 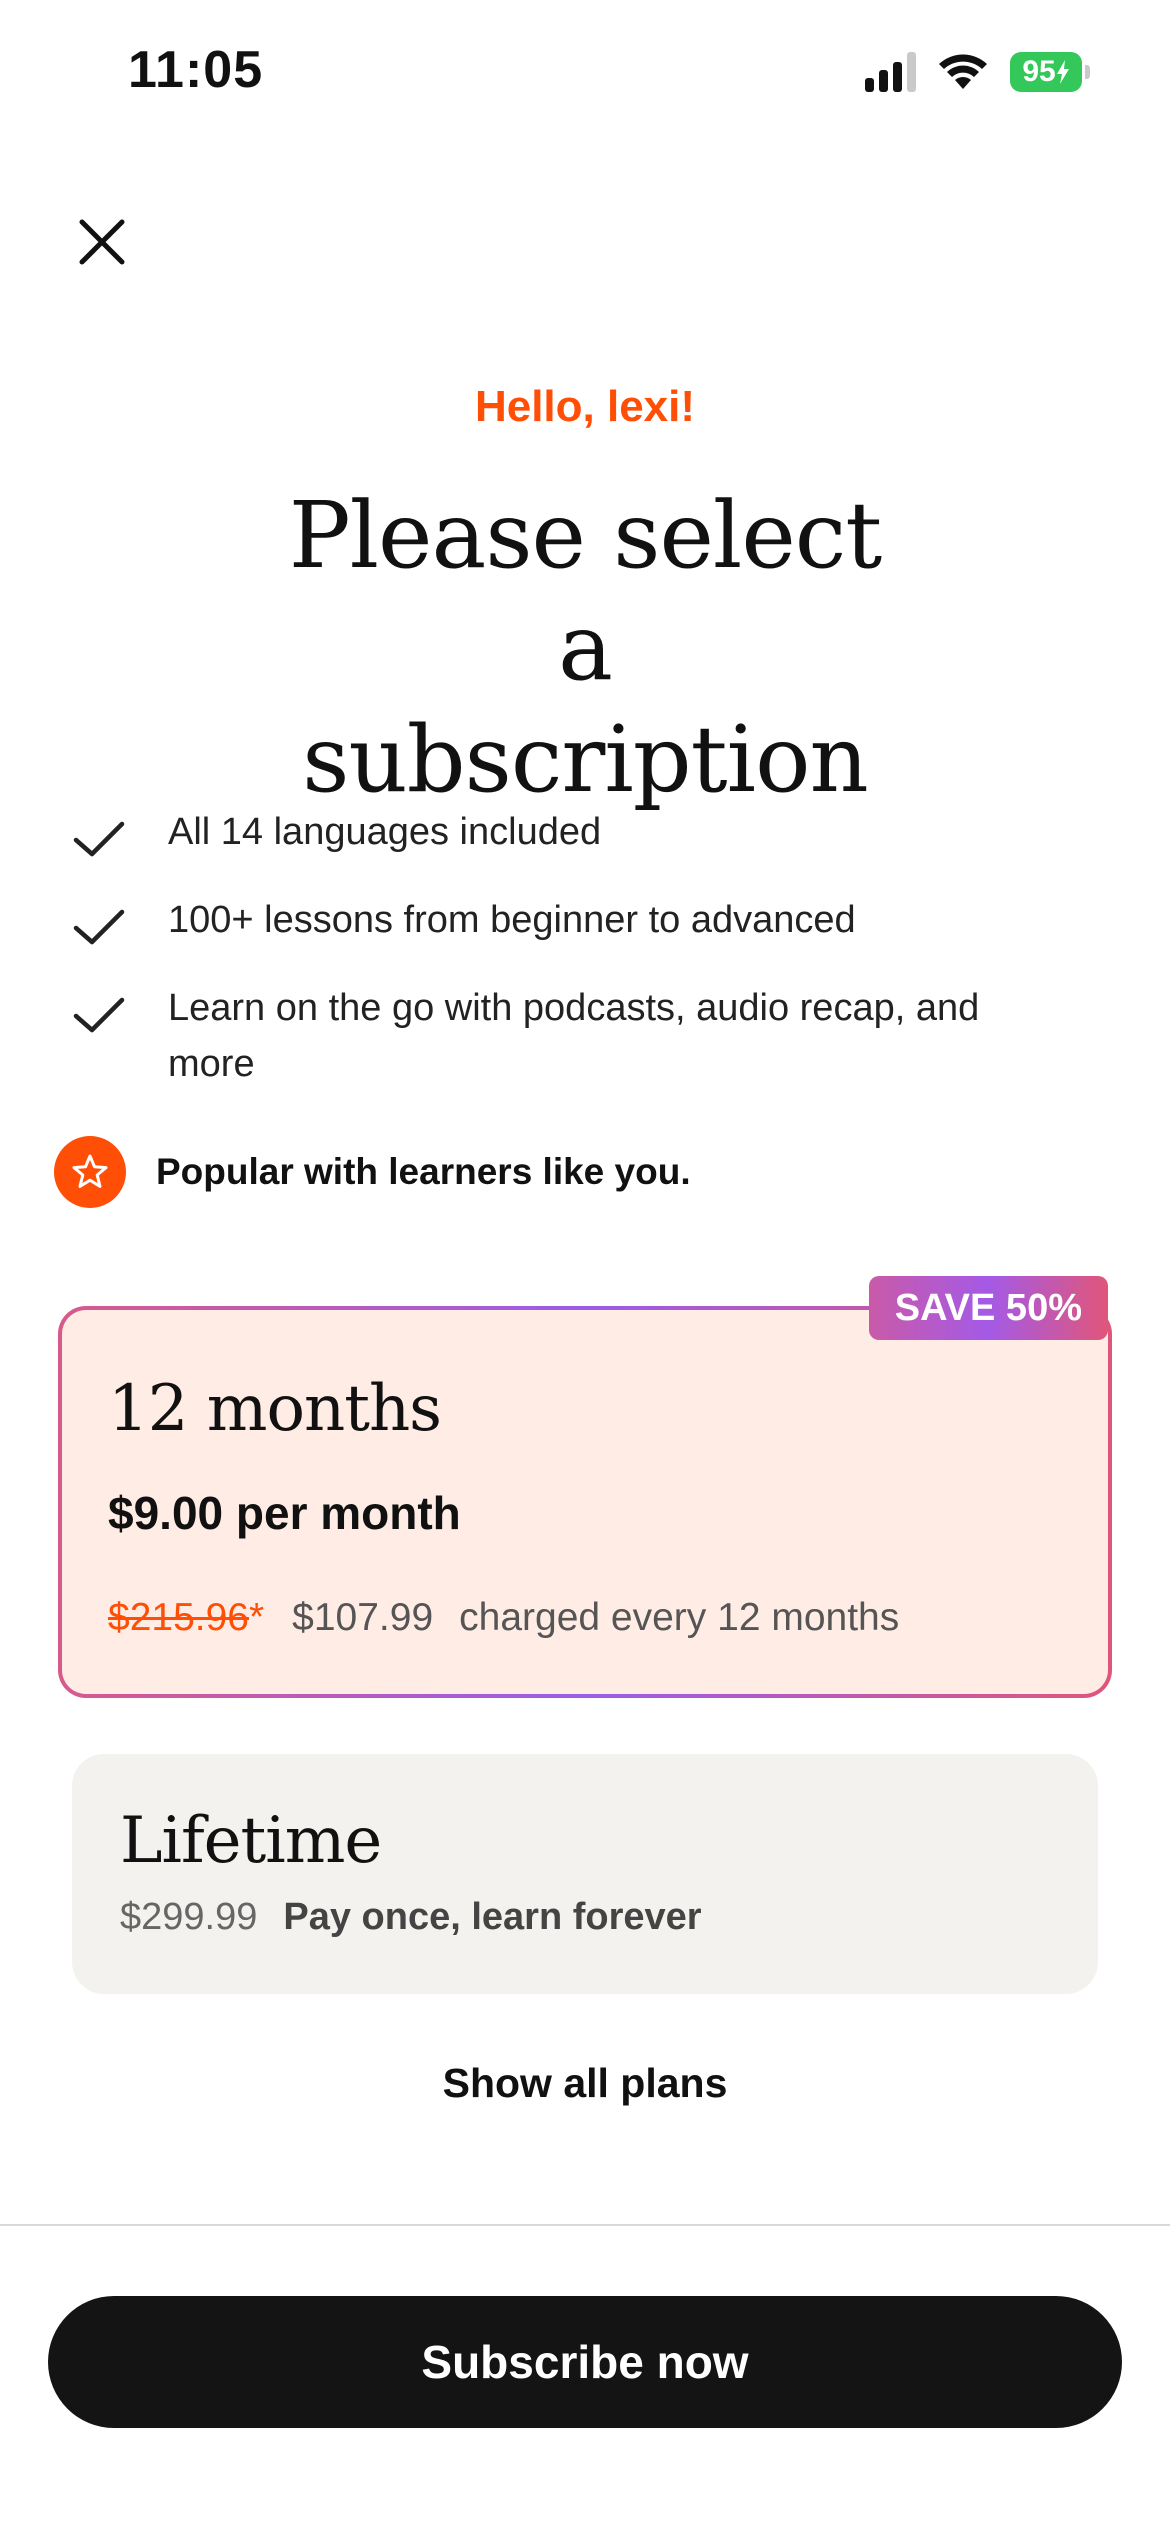 What do you see at coordinates (679, 1617) in the screenshot?
I see `billing-frequency: charged every 12 months` at bounding box center [679, 1617].